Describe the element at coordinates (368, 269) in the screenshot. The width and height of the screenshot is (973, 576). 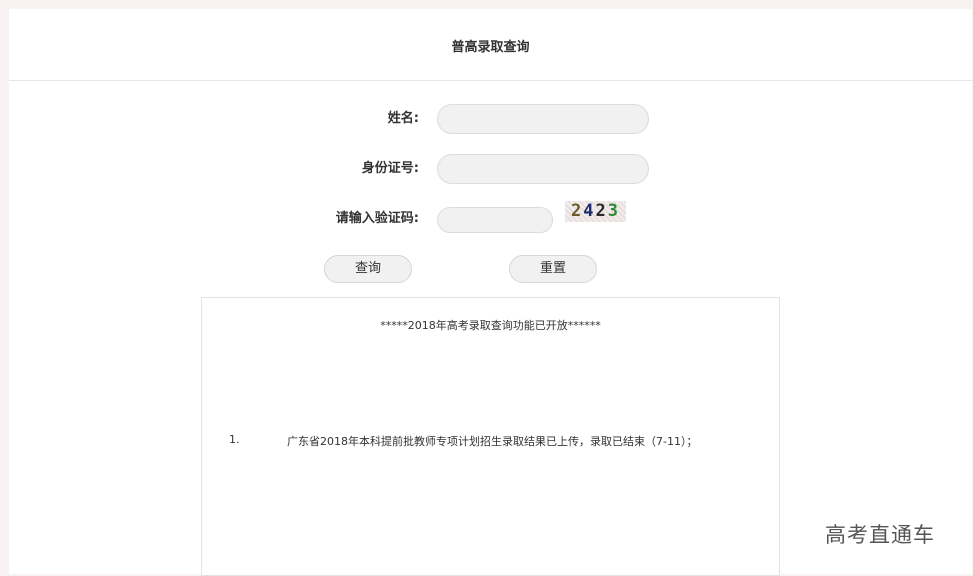
I see `query-button: 查询` at that location.